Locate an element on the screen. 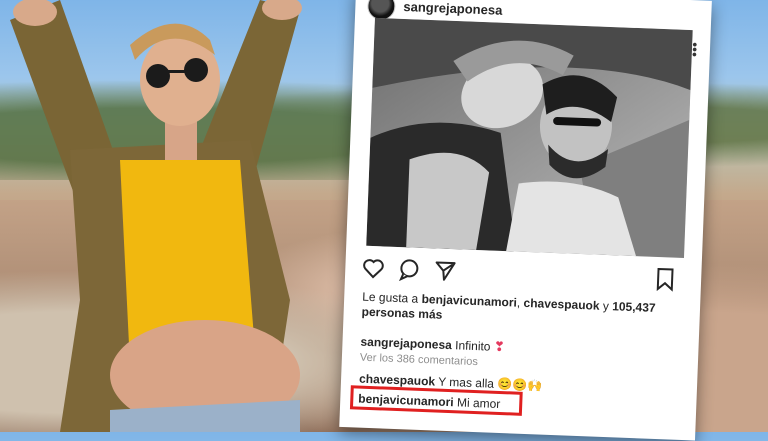  likes-and: y is located at coordinates (606, 306).